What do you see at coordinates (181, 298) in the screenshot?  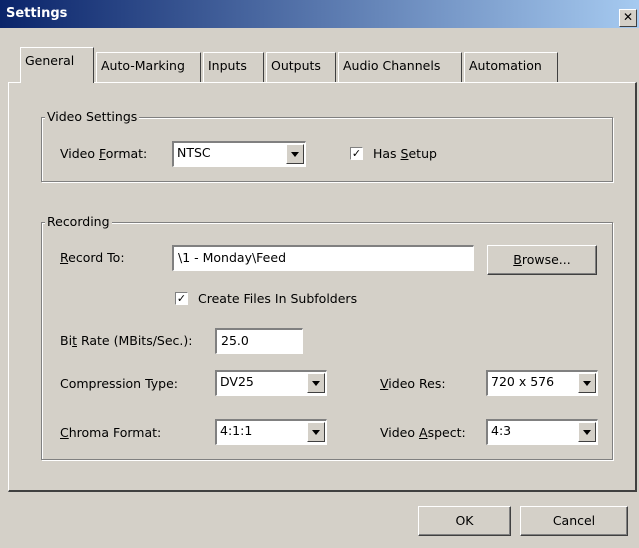 I see `create-subfolders-checkbox: ✓` at bounding box center [181, 298].